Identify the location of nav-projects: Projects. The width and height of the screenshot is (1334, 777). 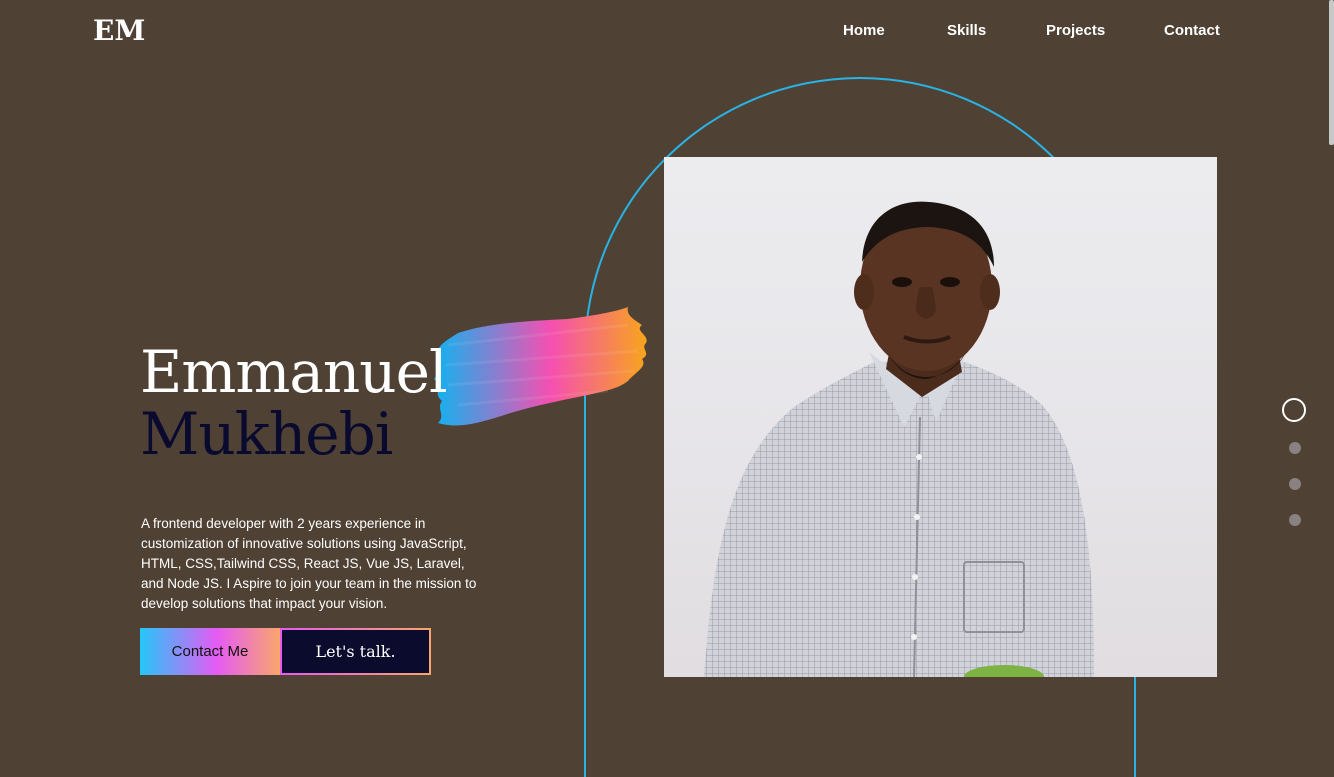
(1075, 30).